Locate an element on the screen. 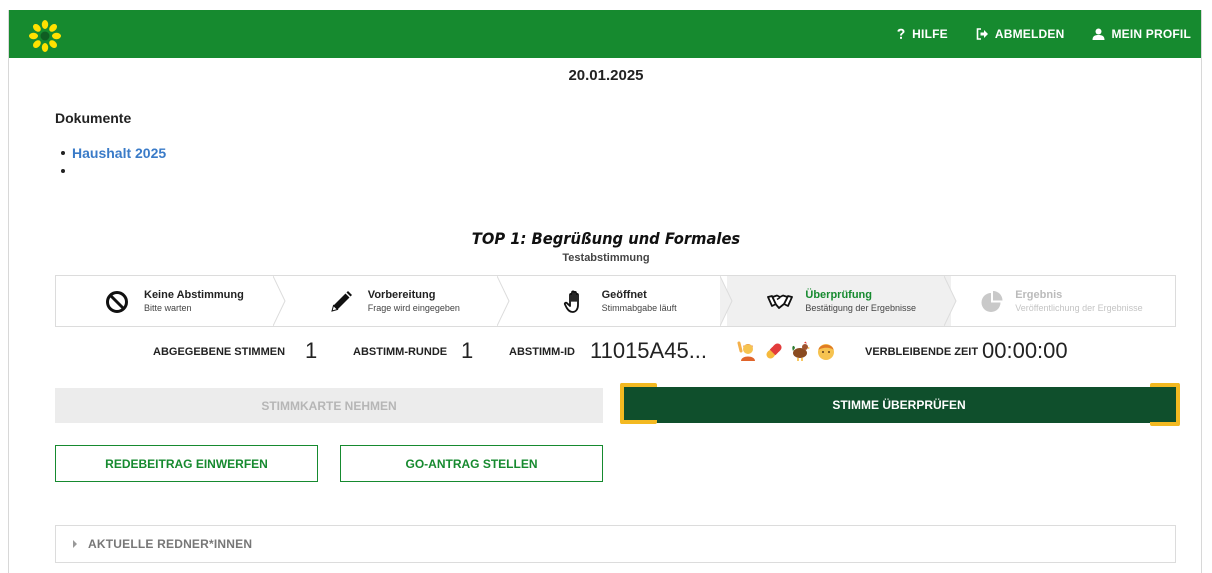 Image resolution: width=1212 pixels, height=573 pixels. profile-link: MEIN PROFIL is located at coordinates (1141, 34).